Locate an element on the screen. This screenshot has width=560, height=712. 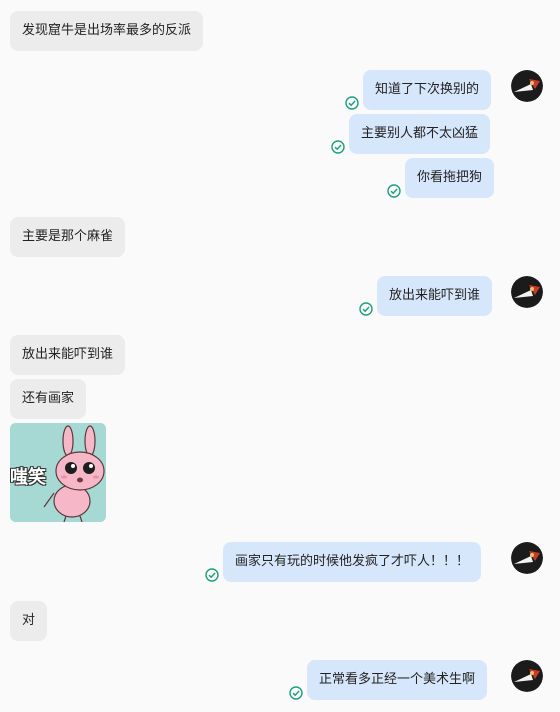
message-text: 发现窟牛是出场率最多的反派 is located at coordinates (107, 30).